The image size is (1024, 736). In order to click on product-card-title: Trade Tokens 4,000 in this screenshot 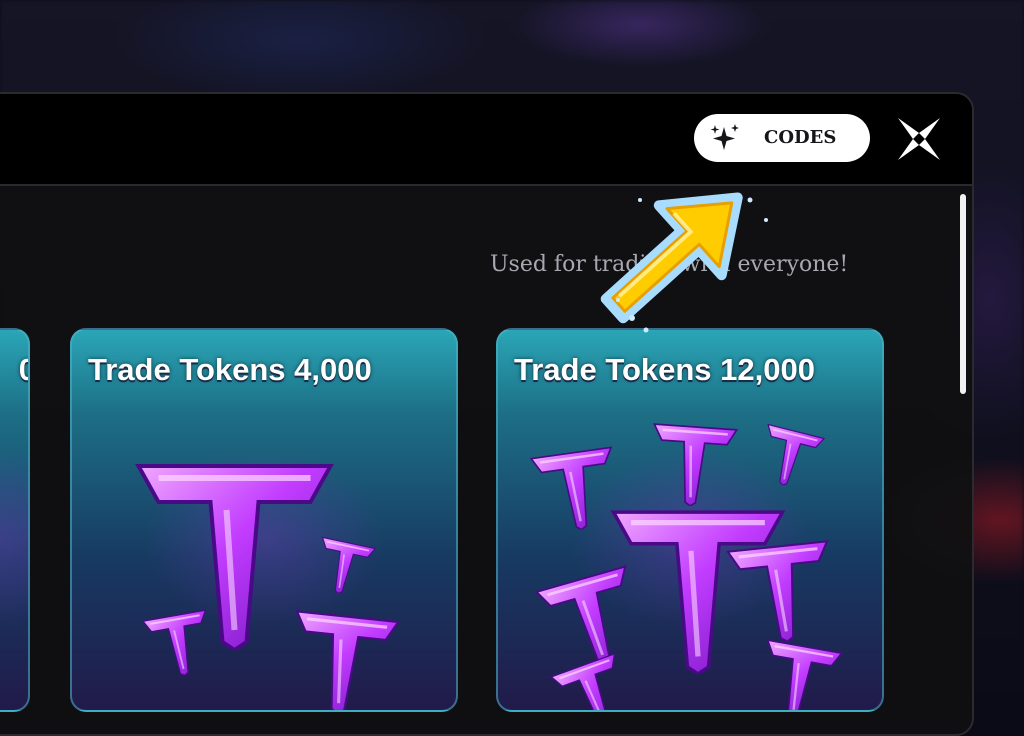, I will do `click(230, 369)`.